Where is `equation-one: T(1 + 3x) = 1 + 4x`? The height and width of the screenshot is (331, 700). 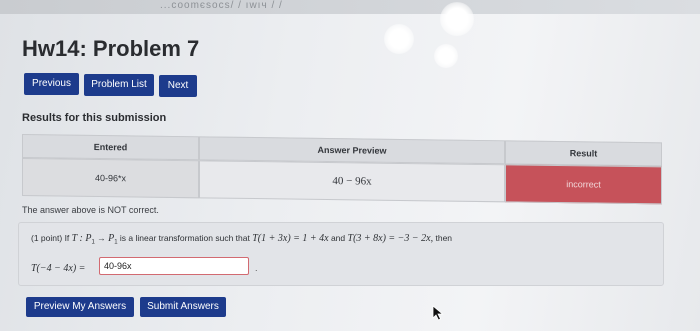 equation-one: T(1 + 3x) = 1 + 4x is located at coordinates (290, 238).